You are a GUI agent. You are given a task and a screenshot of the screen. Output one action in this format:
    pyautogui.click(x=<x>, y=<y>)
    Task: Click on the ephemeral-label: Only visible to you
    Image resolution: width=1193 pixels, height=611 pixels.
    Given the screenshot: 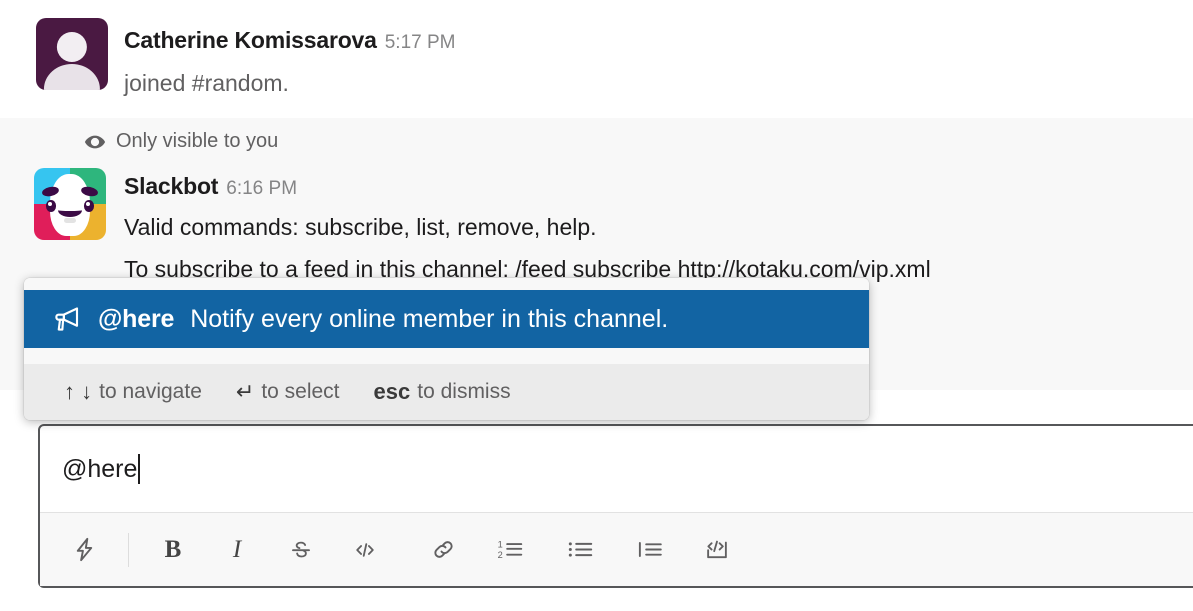 What is the action you would take?
    pyautogui.click(x=181, y=141)
    